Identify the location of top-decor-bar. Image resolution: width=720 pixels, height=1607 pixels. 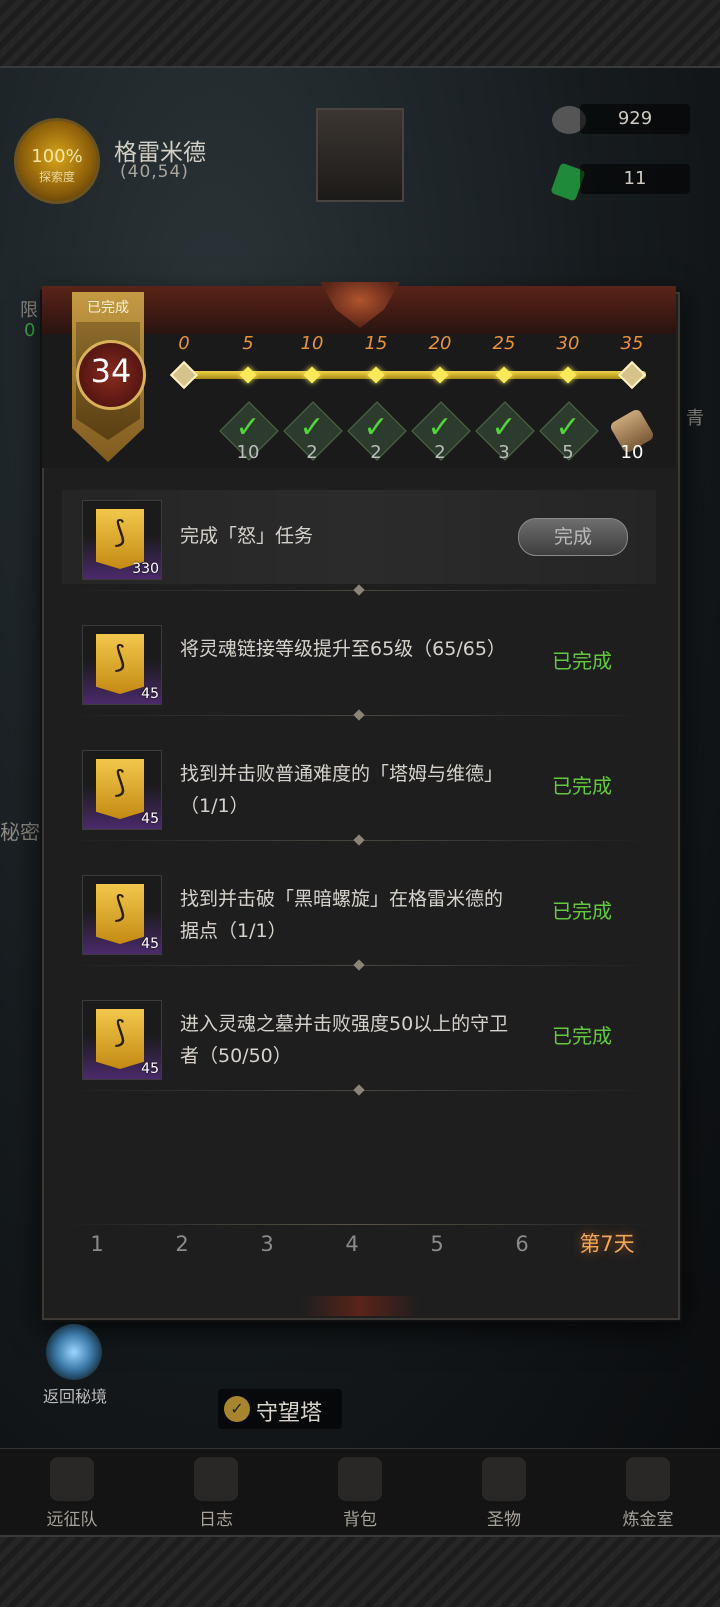
(360, 34).